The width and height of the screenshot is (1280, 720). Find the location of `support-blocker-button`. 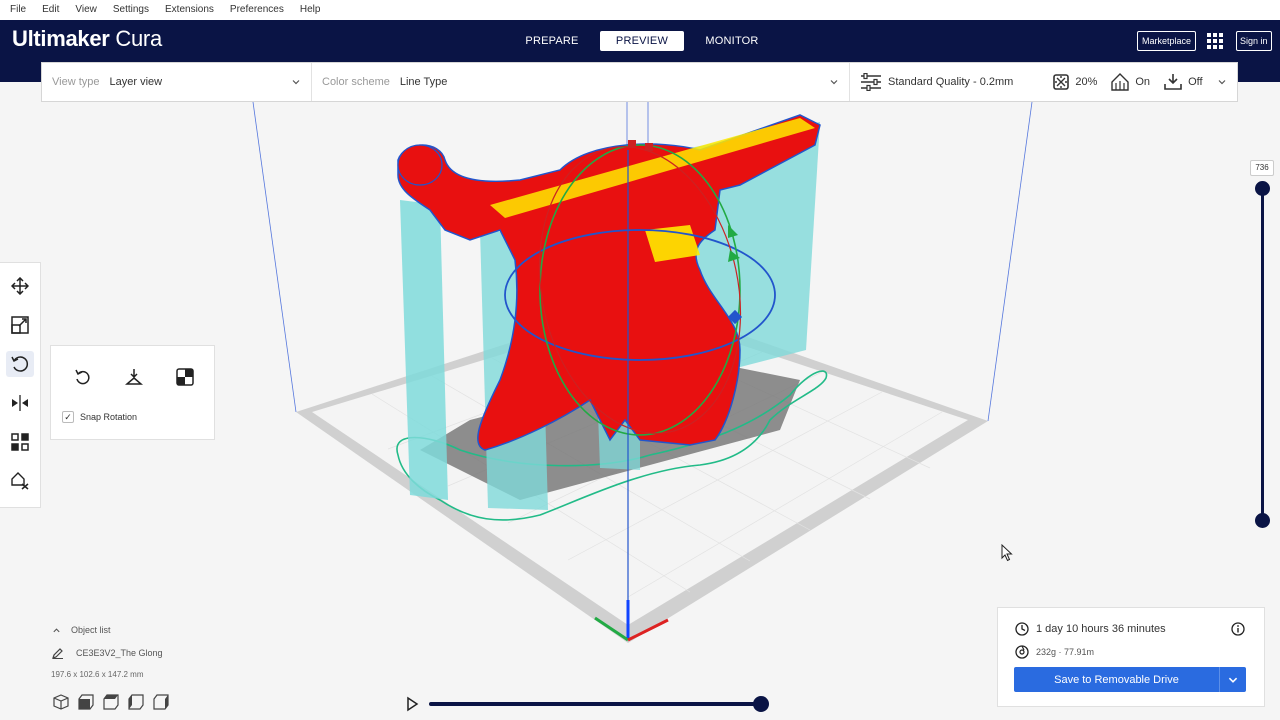

support-blocker-button is located at coordinates (20, 481).